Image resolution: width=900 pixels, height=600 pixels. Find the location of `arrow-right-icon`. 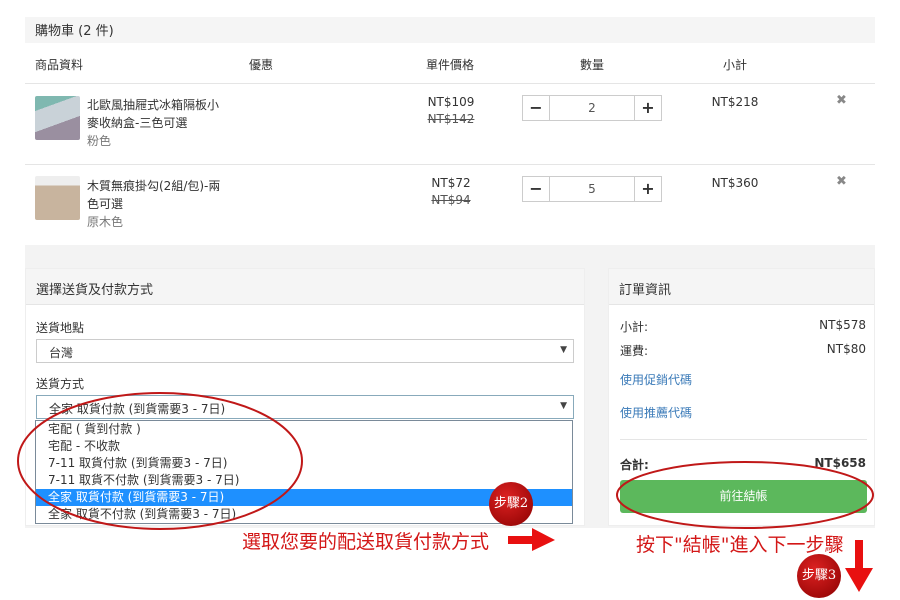

arrow-right-icon is located at coordinates (531, 539).